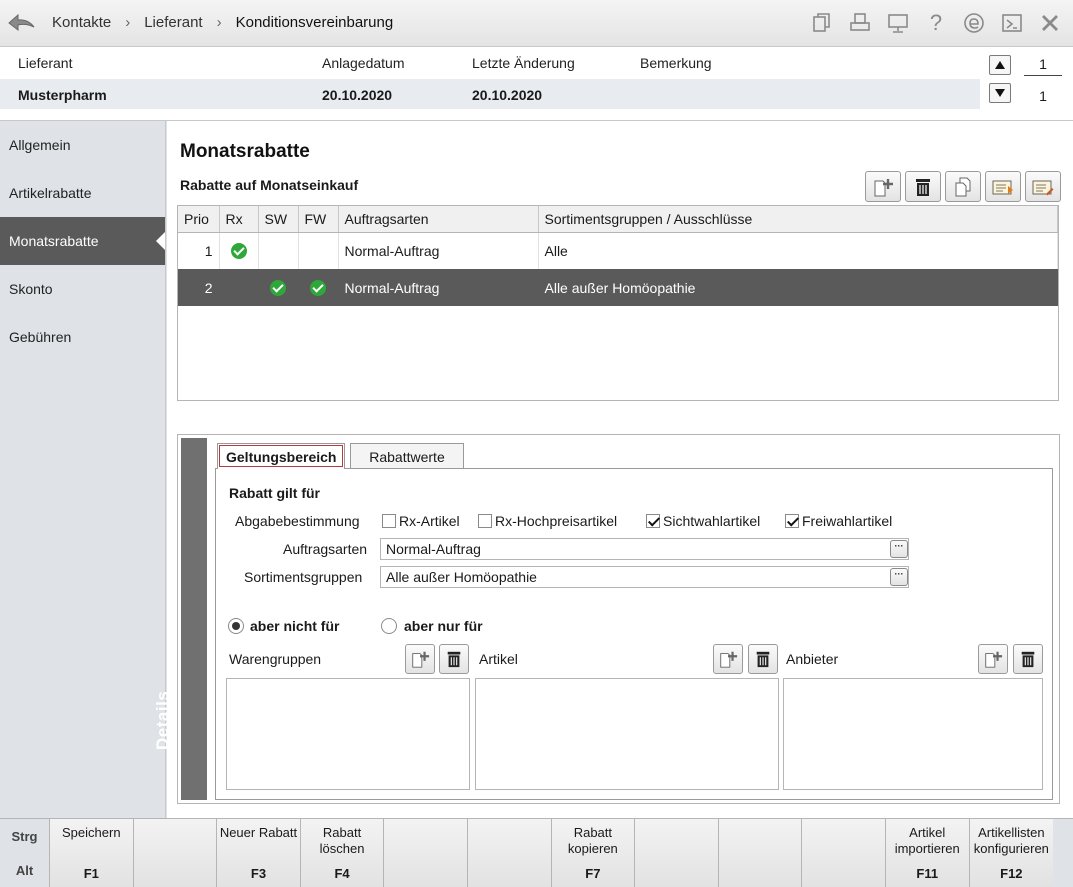 The height and width of the screenshot is (887, 1073). I want to click on f4-rabatt-loeschen-button: Rabatt löschen F4, so click(342, 853).